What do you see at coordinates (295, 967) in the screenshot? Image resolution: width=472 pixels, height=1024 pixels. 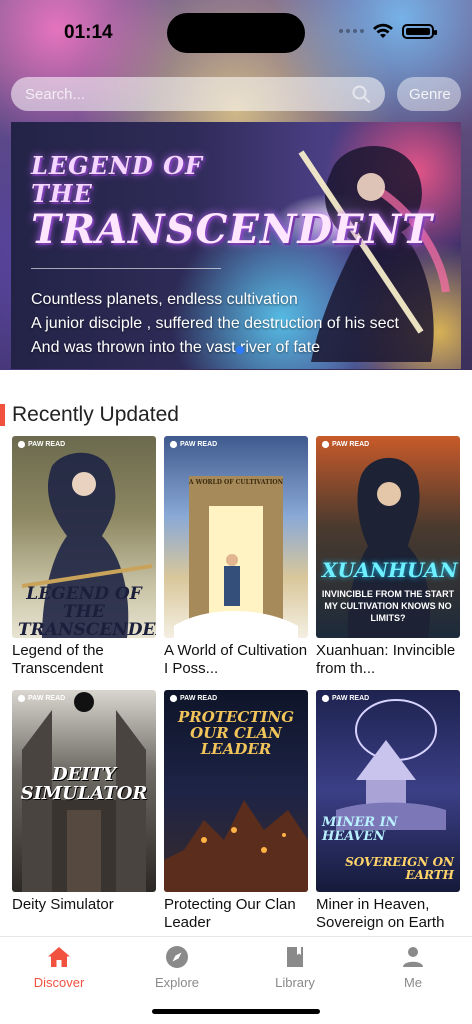 I see `tab-library: Library` at bounding box center [295, 967].